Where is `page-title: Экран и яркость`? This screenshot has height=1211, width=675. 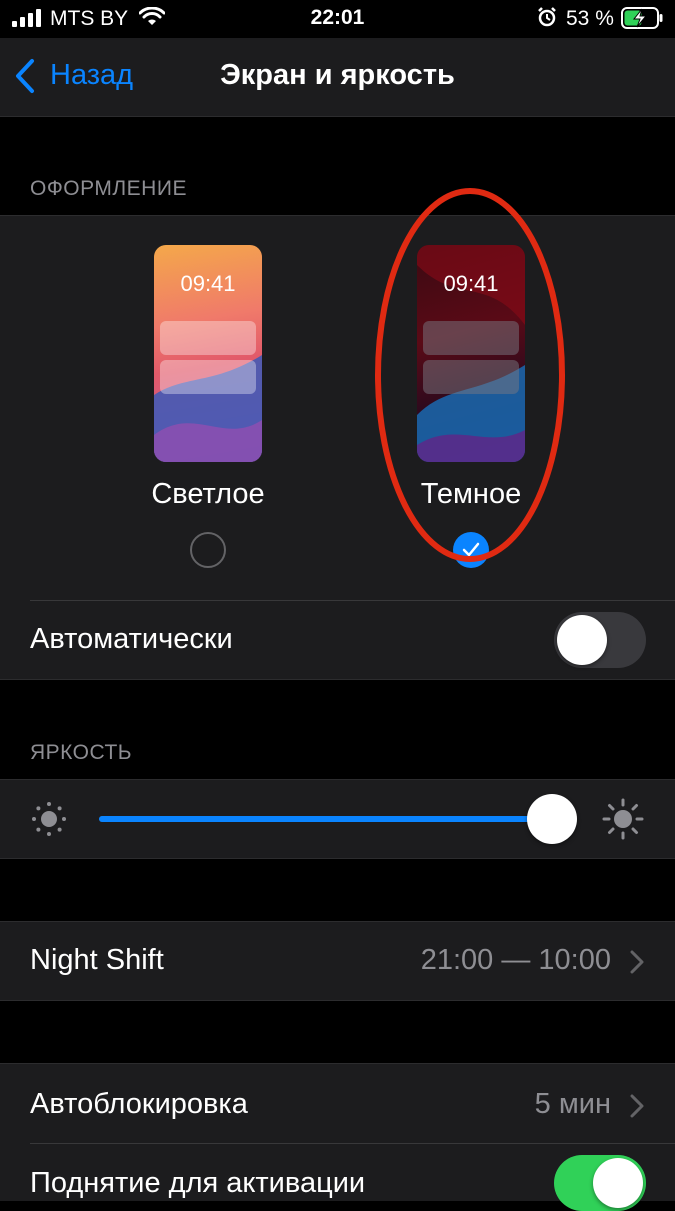
page-title: Экран и яркость is located at coordinates (337, 75).